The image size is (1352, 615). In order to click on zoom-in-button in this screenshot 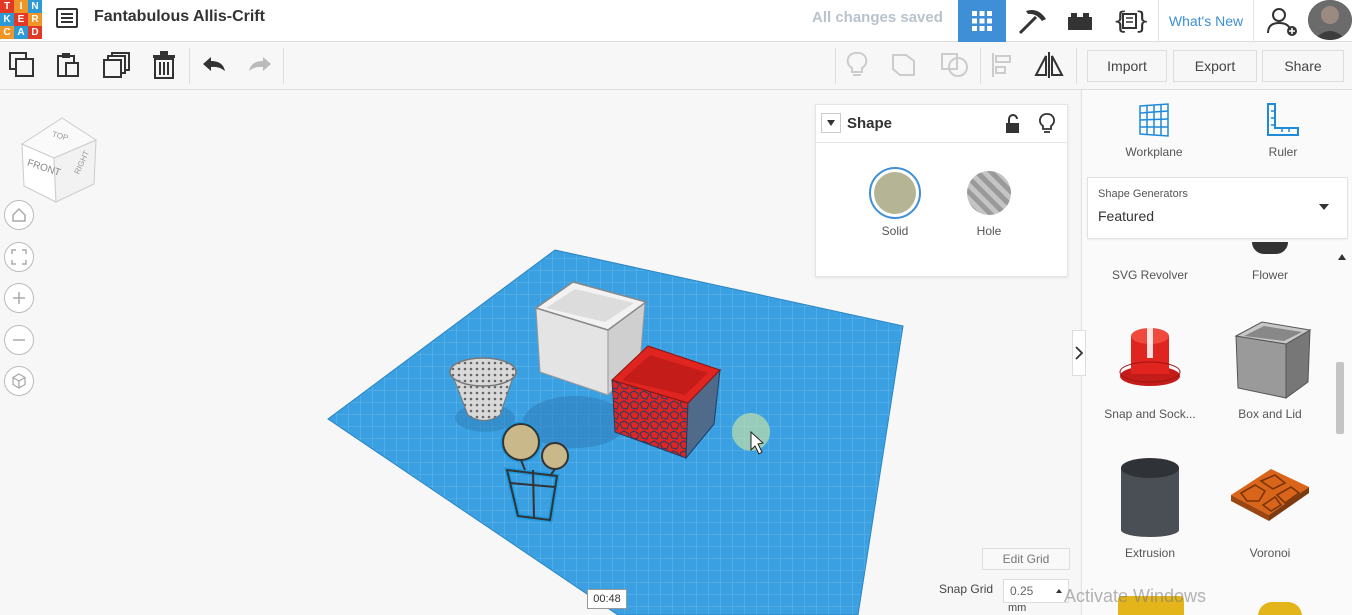, I will do `click(19, 298)`.